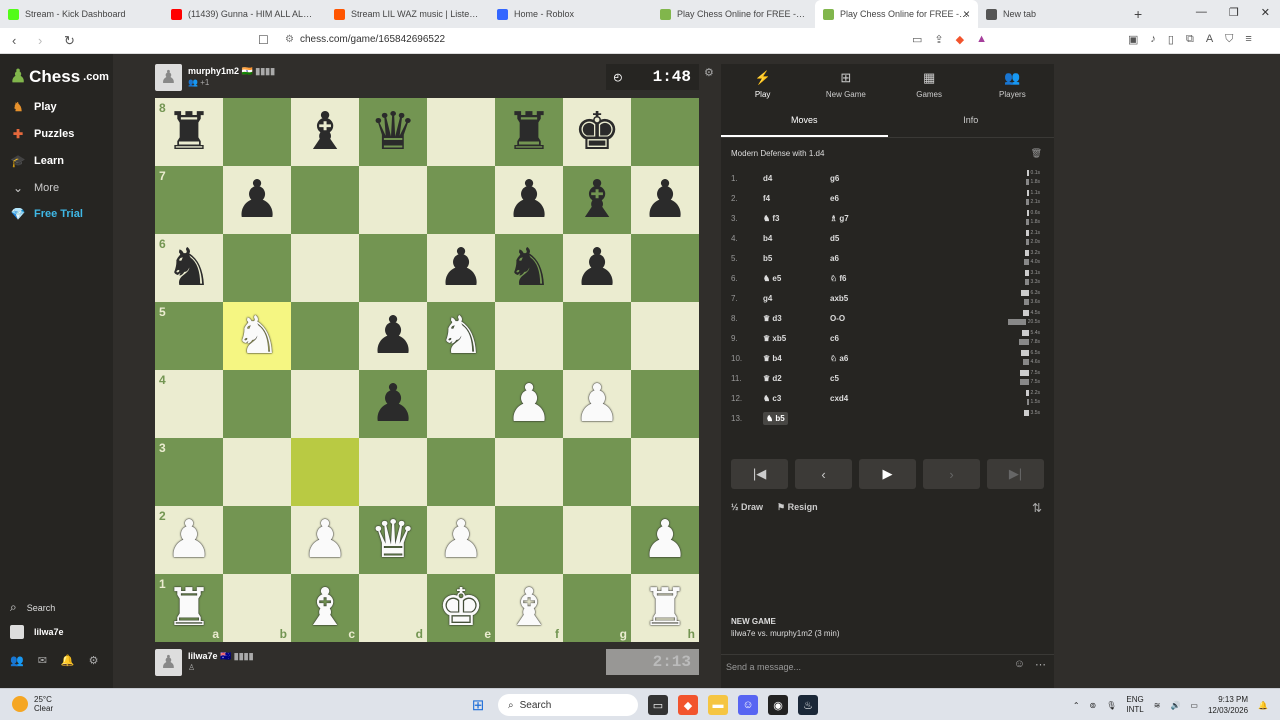 The height and width of the screenshot is (720, 1280). I want to click on translate-icon: A, so click(1209, 39).